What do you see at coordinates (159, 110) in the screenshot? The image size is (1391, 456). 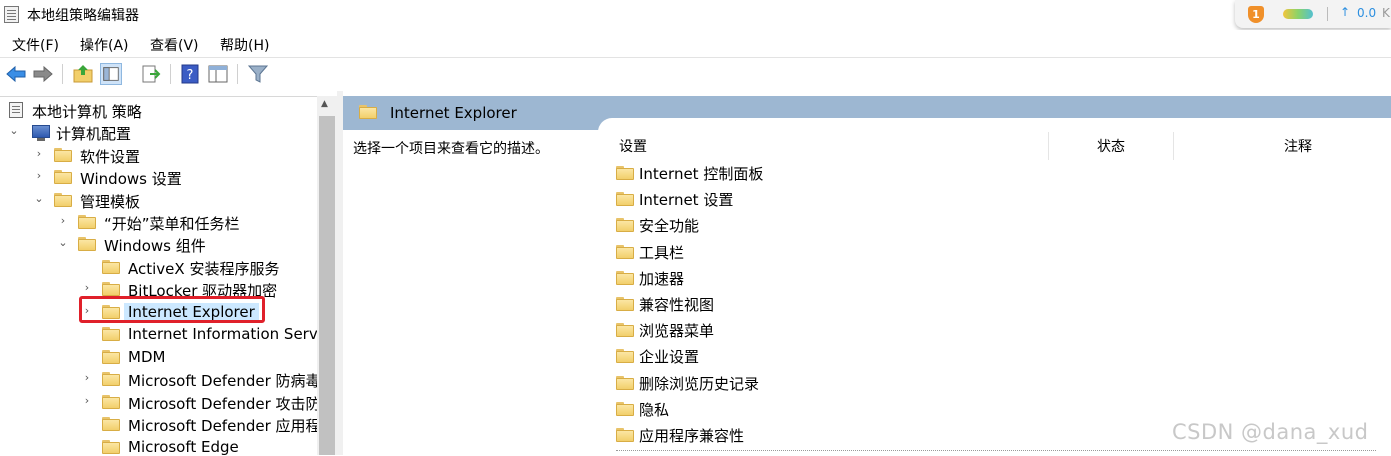 I see `tree-node-root: 本地计算机 策略` at bounding box center [159, 110].